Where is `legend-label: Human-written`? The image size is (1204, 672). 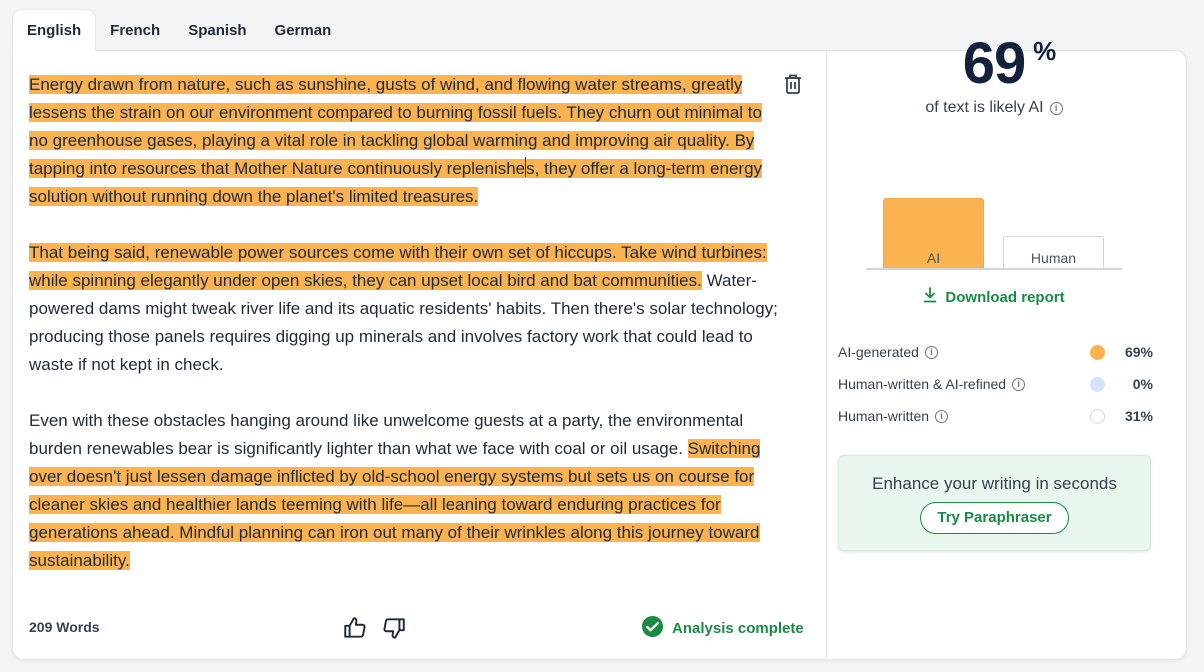
legend-label: Human-written is located at coordinates (884, 416).